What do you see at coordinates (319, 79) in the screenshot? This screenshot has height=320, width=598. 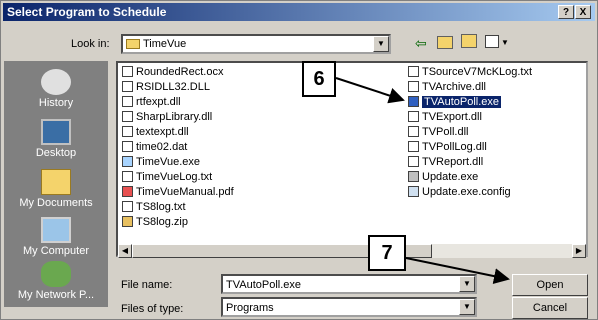 I see `callout-step-6: 6` at bounding box center [319, 79].